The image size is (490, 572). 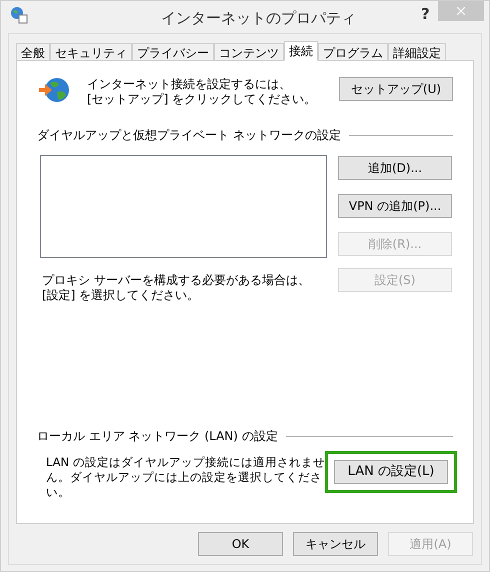 I want to click on app-icon, so click(x=19, y=15).